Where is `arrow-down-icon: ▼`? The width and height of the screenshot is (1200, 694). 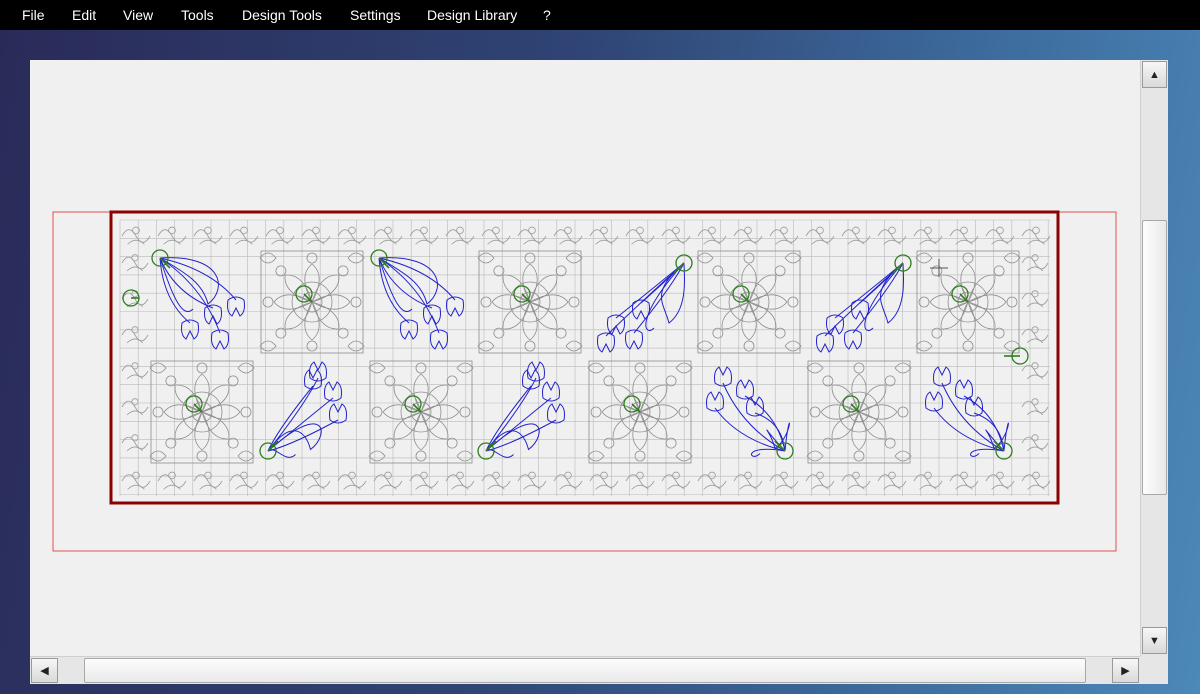 arrow-down-icon: ▼ is located at coordinates (1154, 640).